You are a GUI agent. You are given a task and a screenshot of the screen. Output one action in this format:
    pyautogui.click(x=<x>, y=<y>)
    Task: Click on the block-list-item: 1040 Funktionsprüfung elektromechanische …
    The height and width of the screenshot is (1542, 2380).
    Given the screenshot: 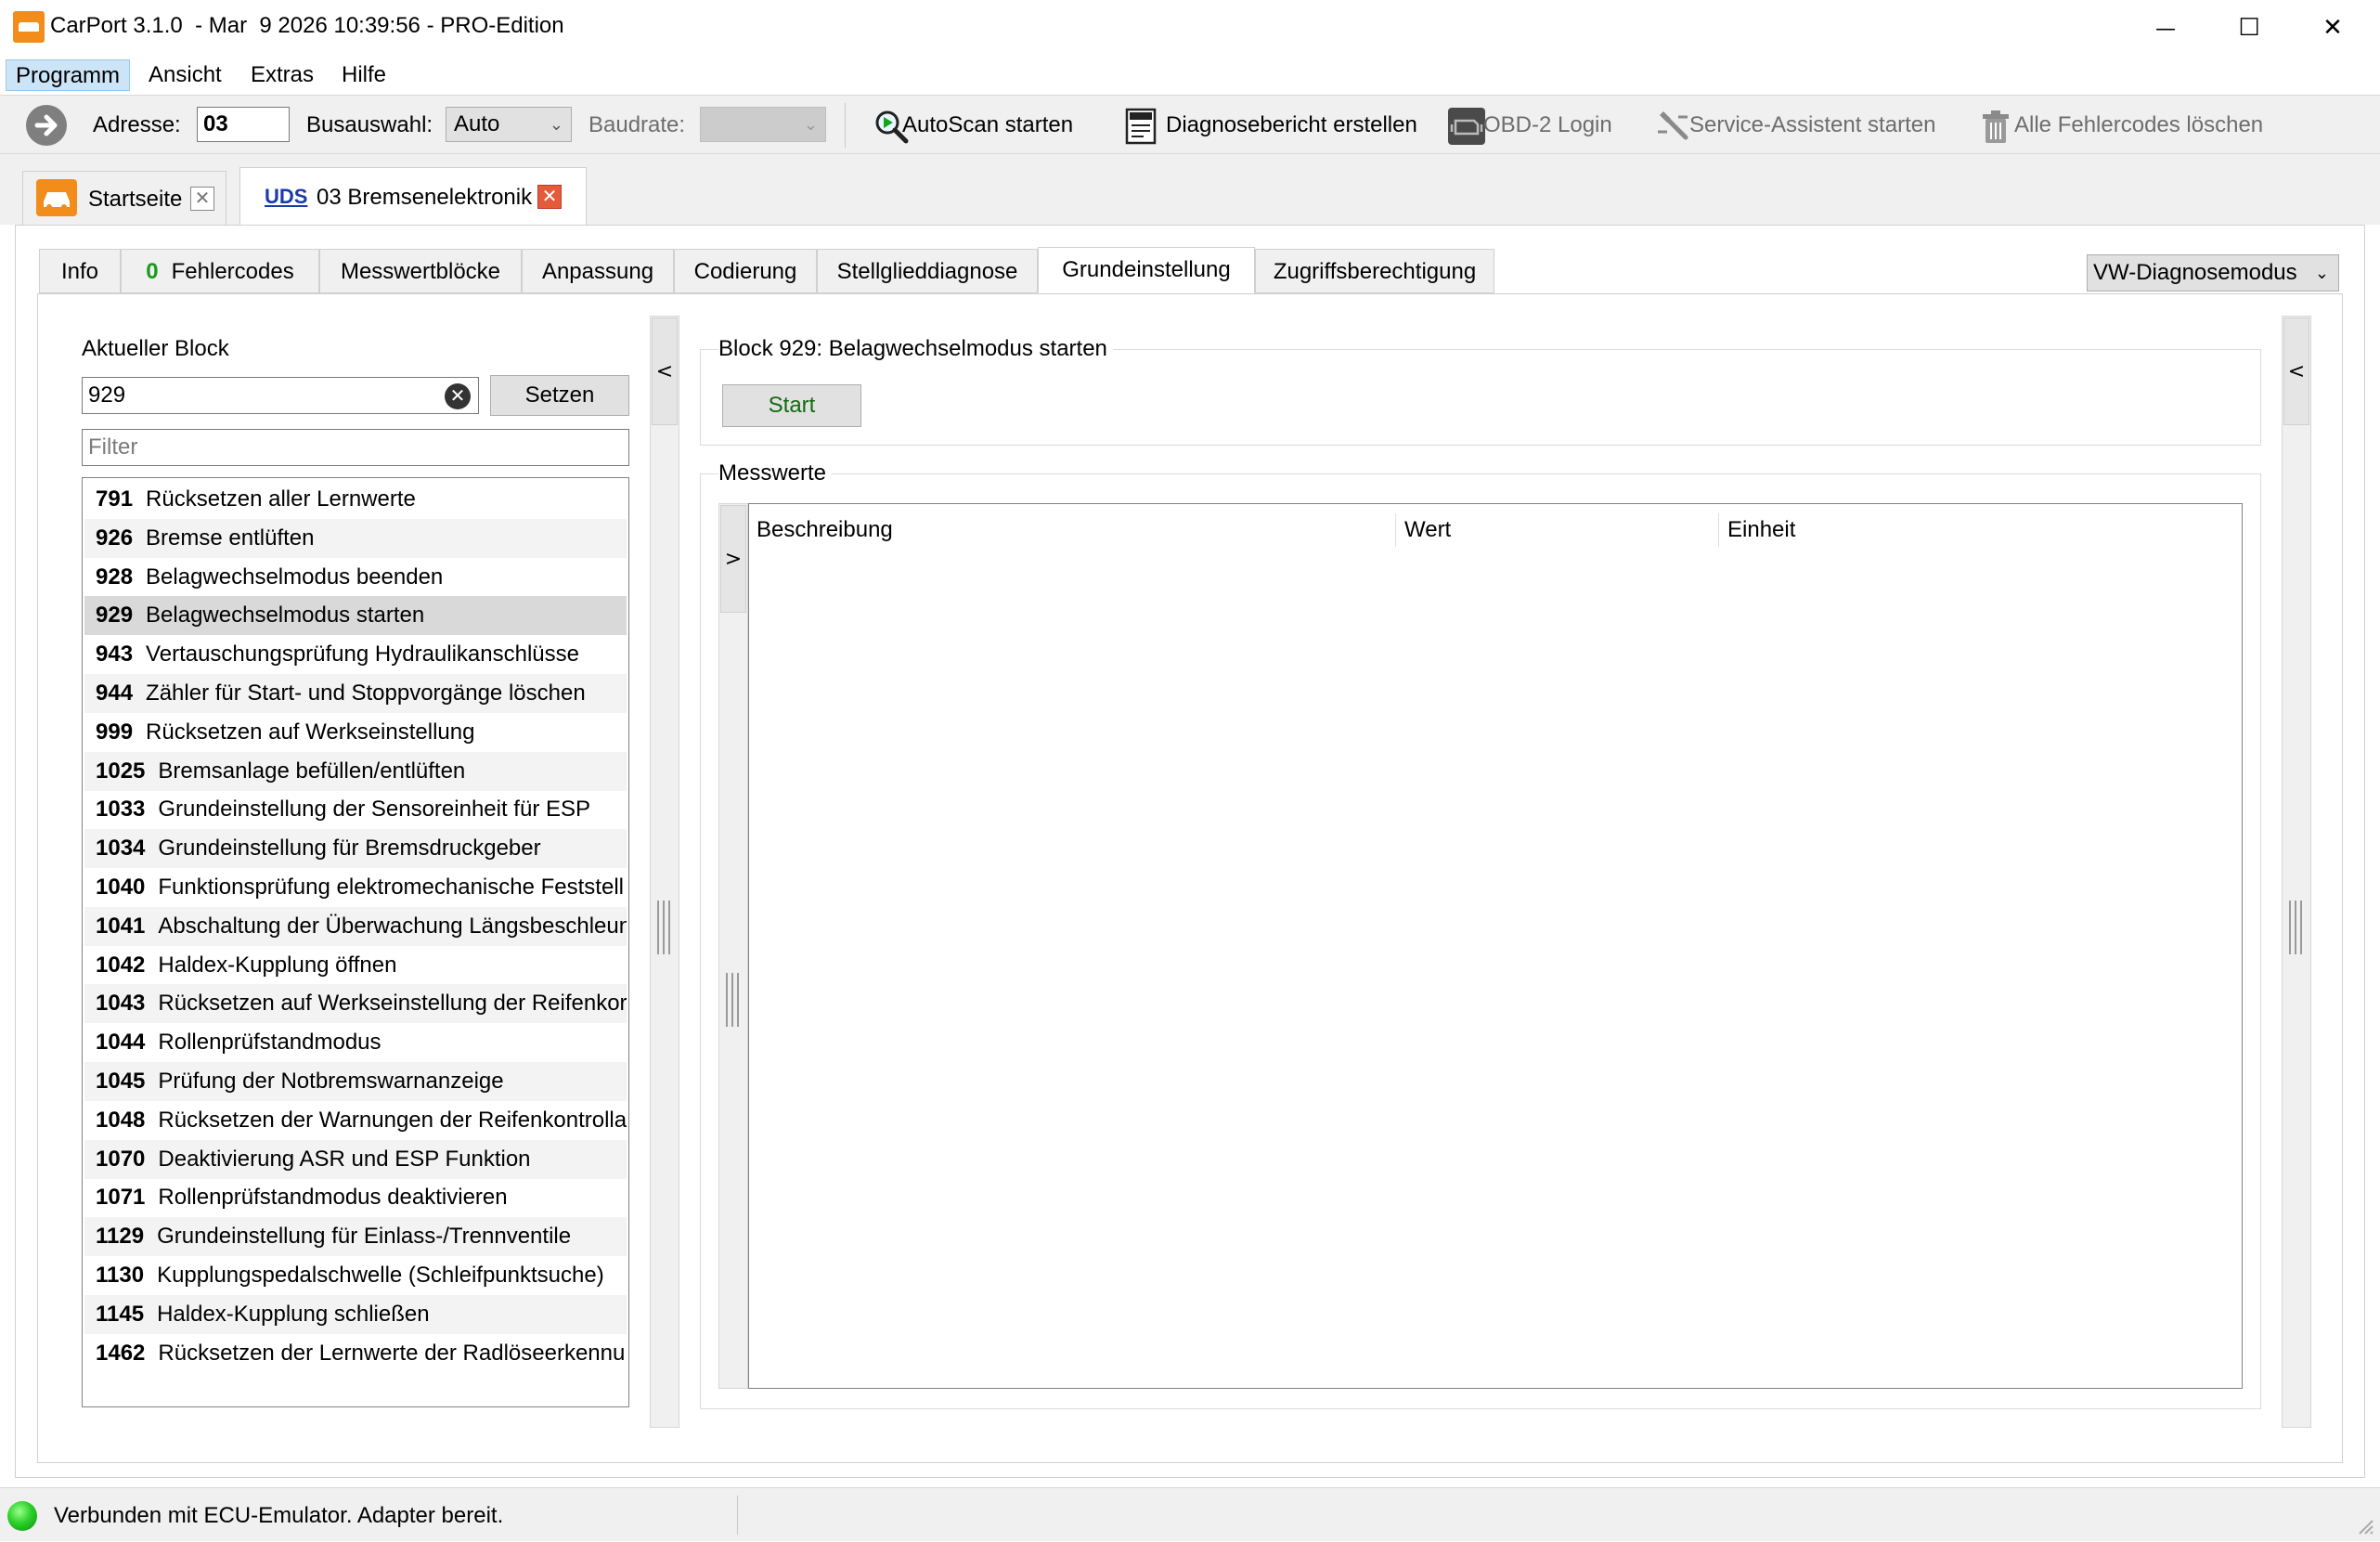 What is the action you would take?
    pyautogui.click(x=355, y=887)
    